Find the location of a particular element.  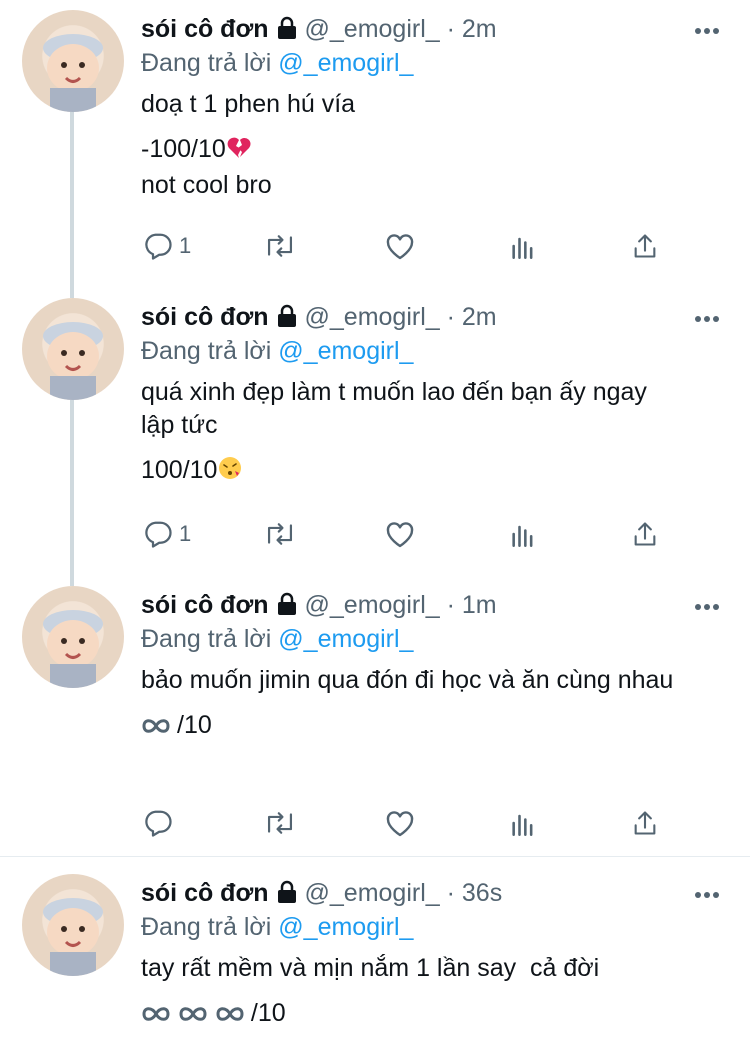

timestamp: · 36s is located at coordinates (475, 893).